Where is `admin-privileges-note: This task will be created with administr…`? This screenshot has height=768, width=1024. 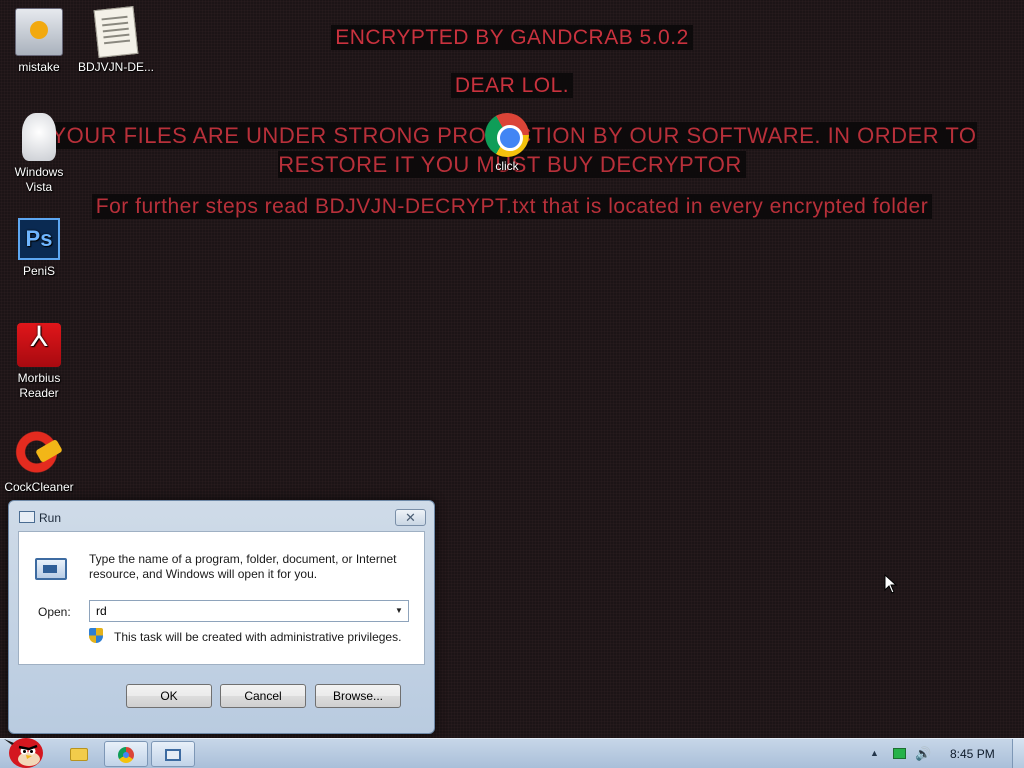 admin-privileges-note: This task will be created with administr… is located at coordinates (258, 637).